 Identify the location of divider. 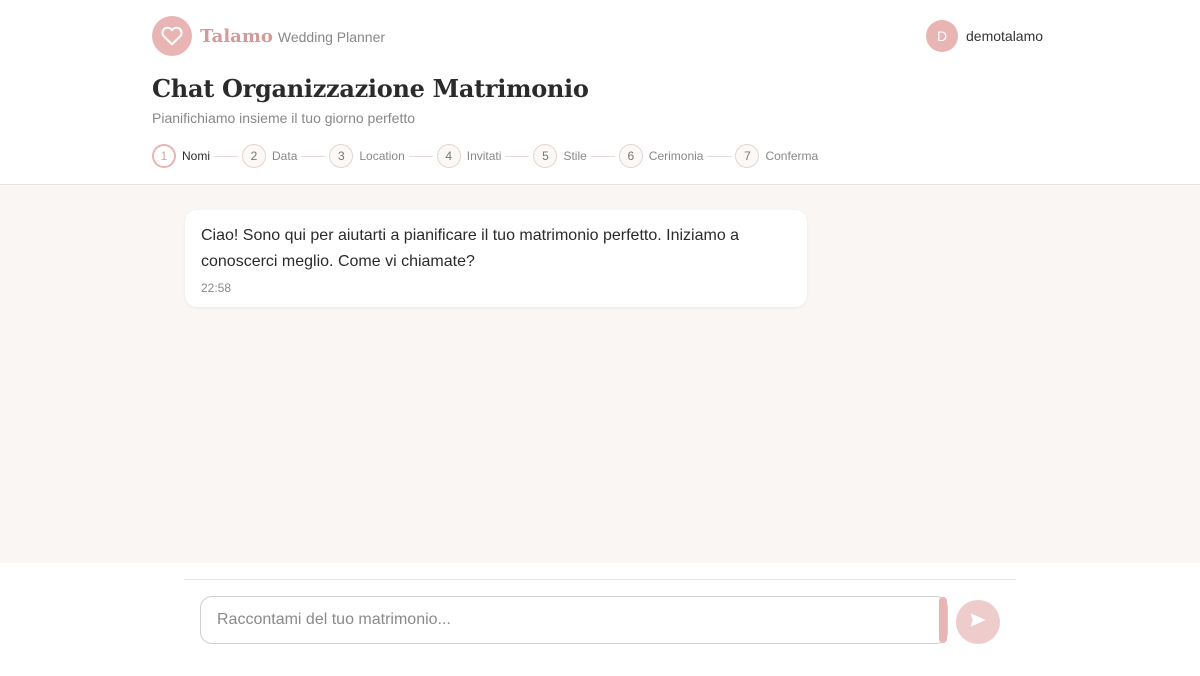
(600, 579).